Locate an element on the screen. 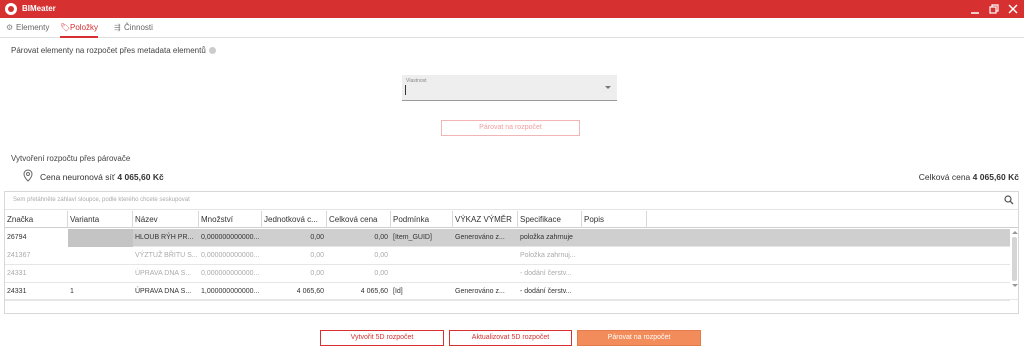 The width and height of the screenshot is (1024, 353). neural-price: Cena neuronová síť 4 065,60 Kč is located at coordinates (102, 177).